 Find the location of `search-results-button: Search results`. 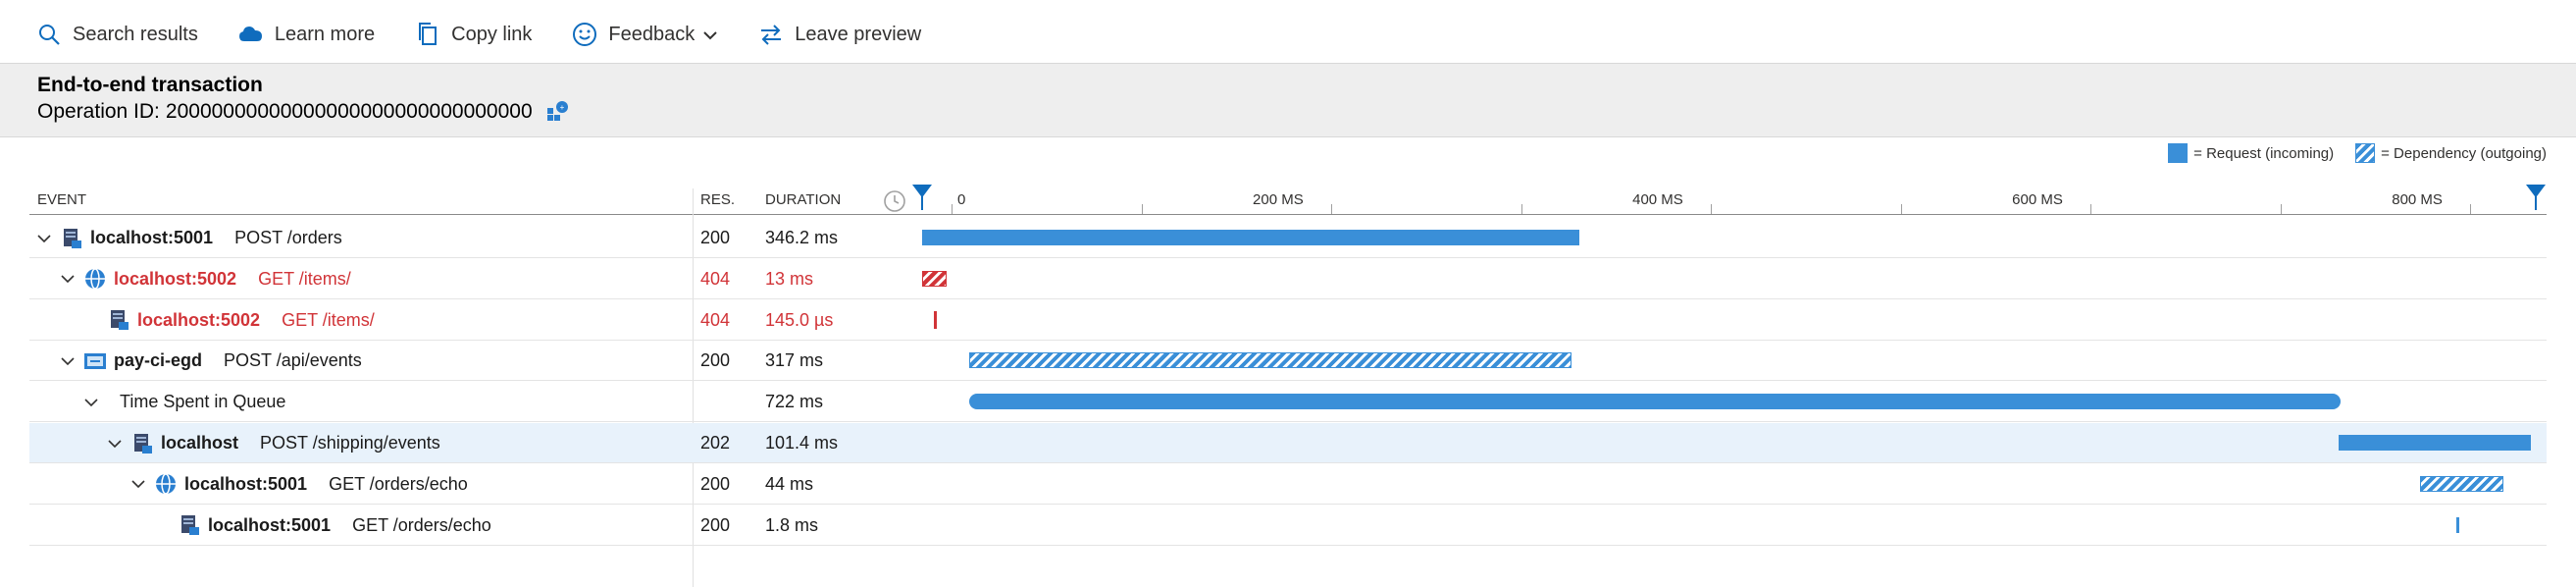

search-results-button: Search results is located at coordinates (116, 34).